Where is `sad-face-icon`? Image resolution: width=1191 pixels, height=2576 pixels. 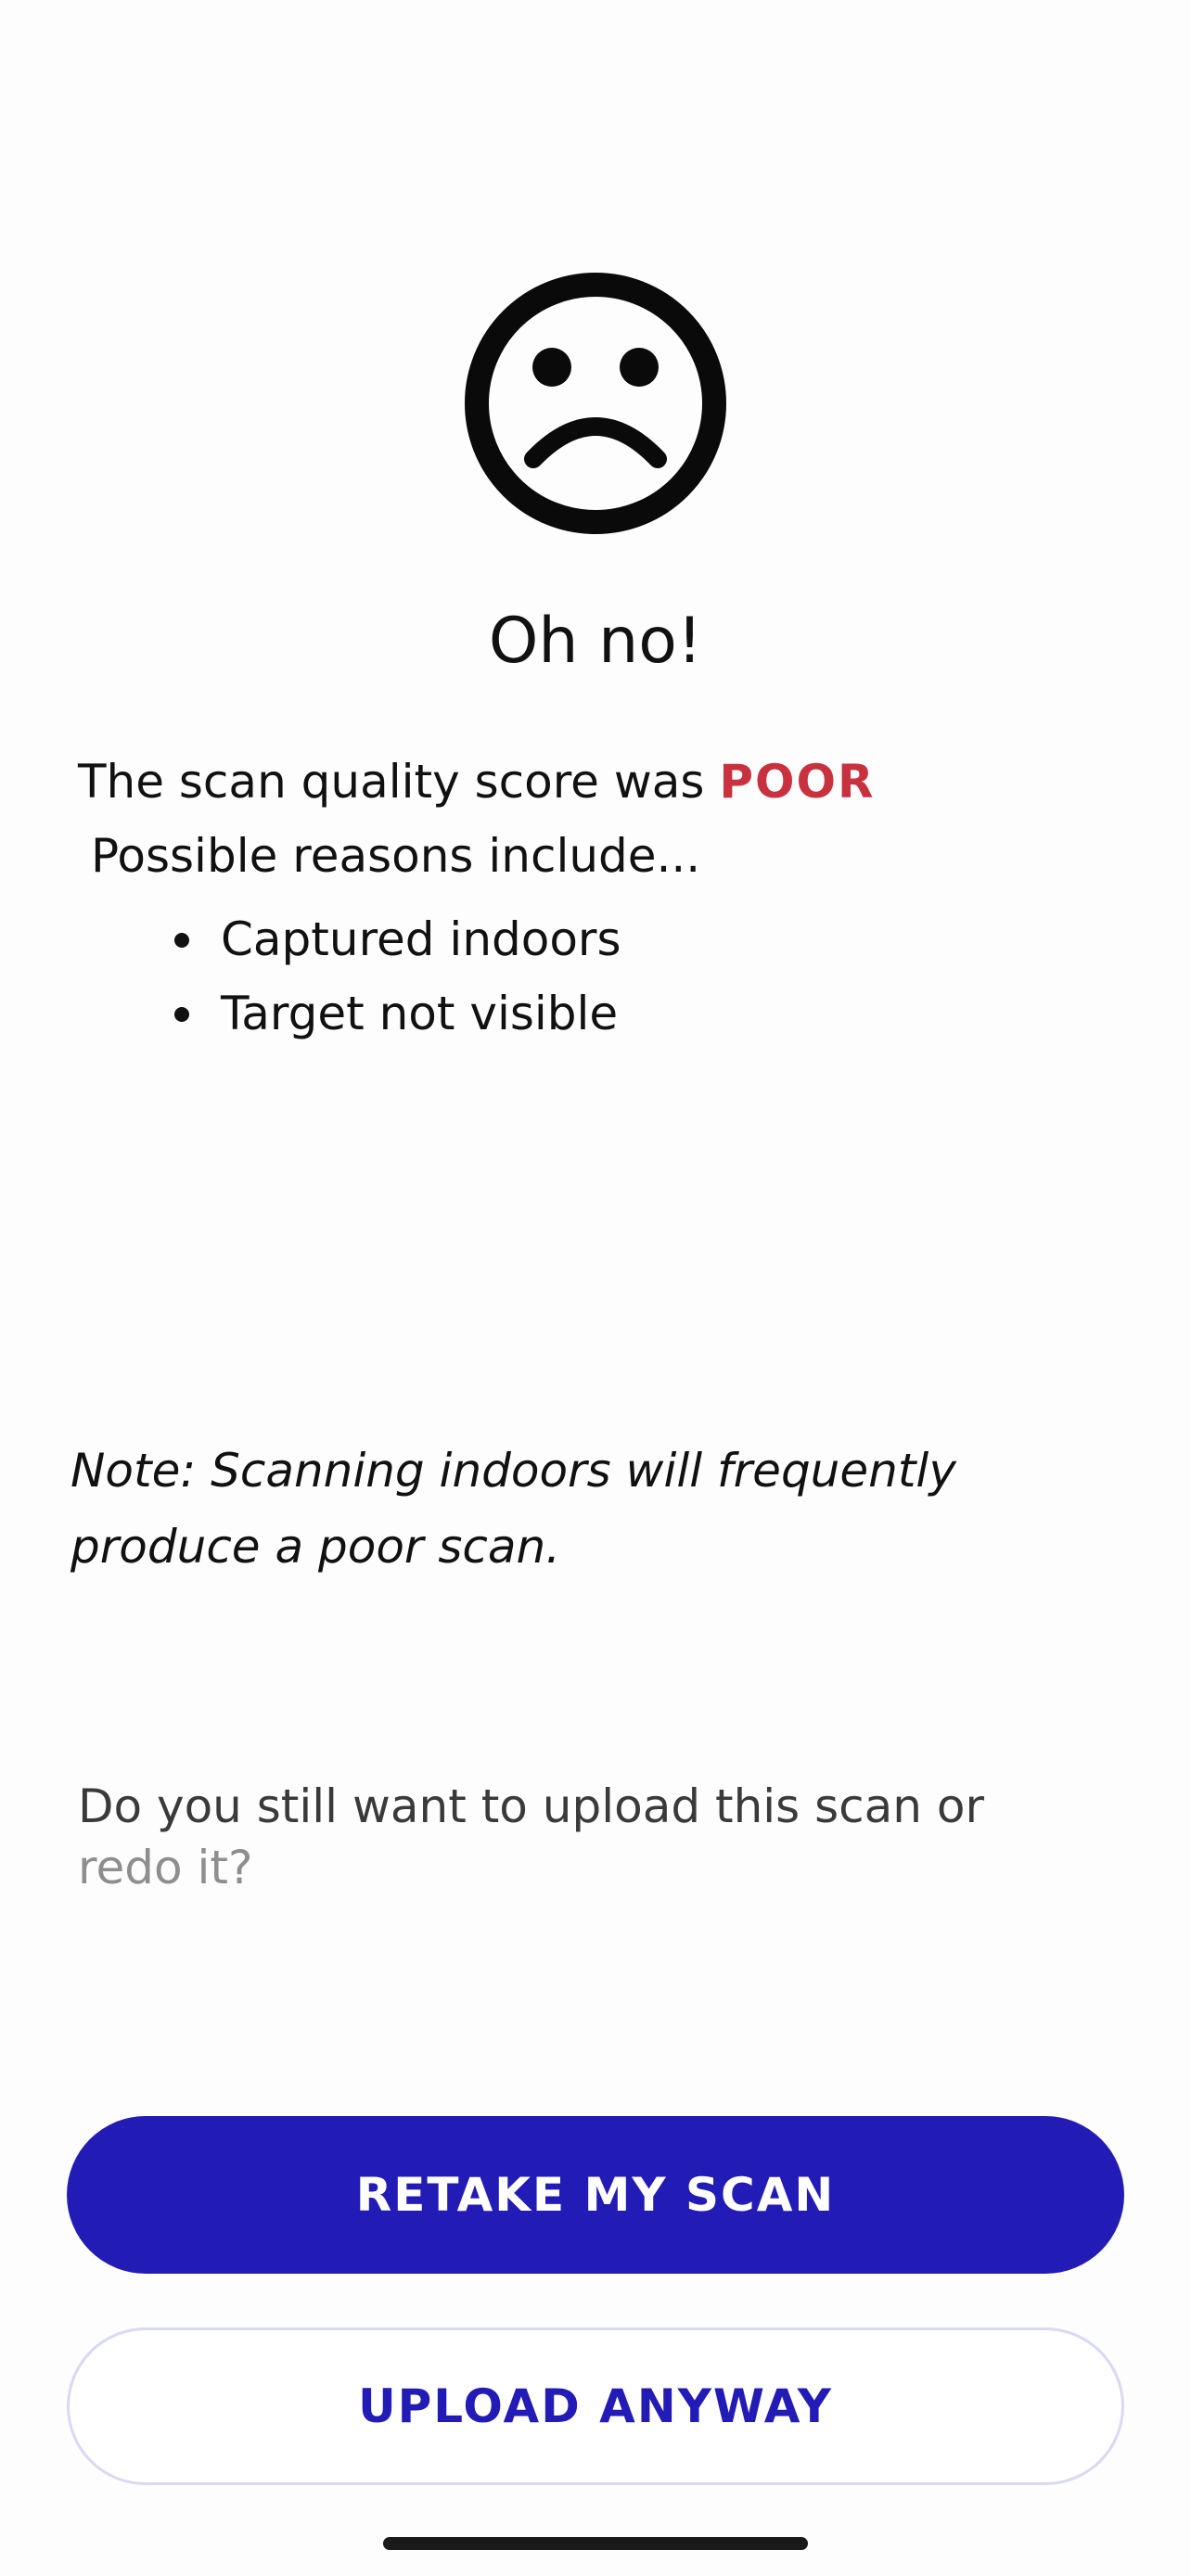
sad-face-icon is located at coordinates (595, 403).